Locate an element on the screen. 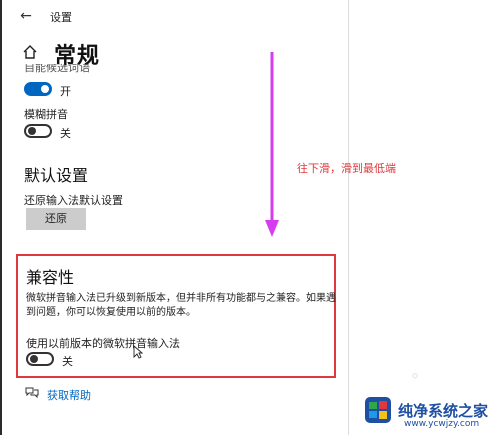 This screenshot has height=435, width=500. watermark-url: www.ycwjzy.com is located at coordinates (442, 424).